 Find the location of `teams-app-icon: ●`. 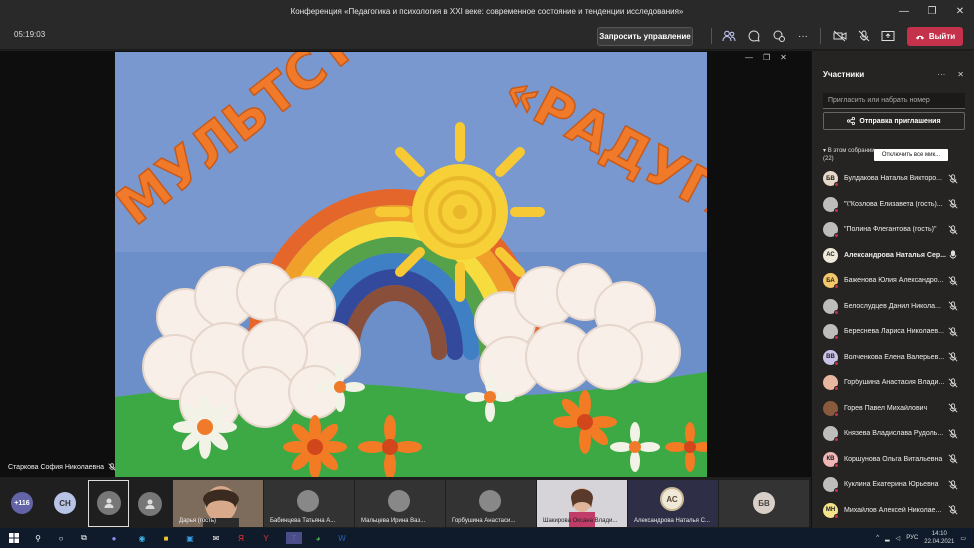

teams-app-icon: ● is located at coordinates (114, 538).